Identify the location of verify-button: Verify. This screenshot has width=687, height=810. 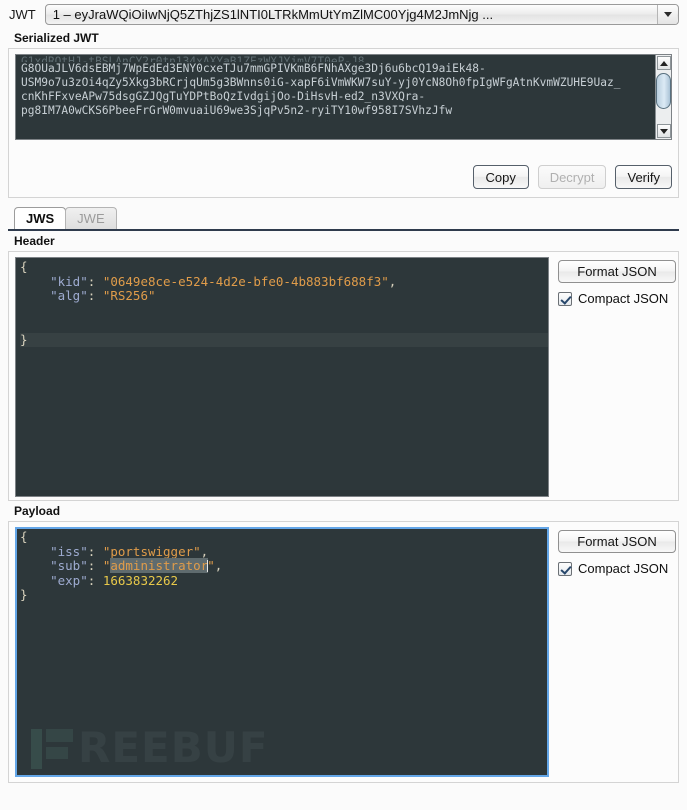
(643, 177).